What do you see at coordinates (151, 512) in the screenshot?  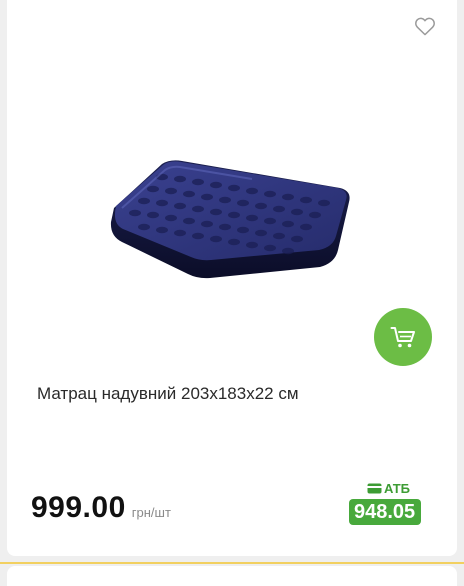 I see `price-unit: грн/шт` at bounding box center [151, 512].